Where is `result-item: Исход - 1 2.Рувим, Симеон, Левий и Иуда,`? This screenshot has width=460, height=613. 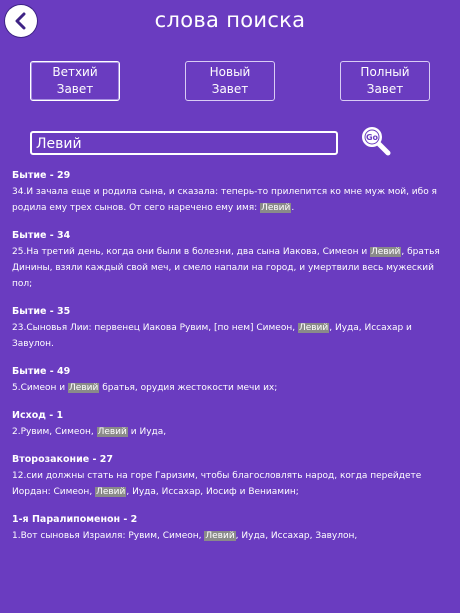
result-item: Исход - 1 2.Рувим, Симеон, Левий и Иуда, is located at coordinates (232, 425).